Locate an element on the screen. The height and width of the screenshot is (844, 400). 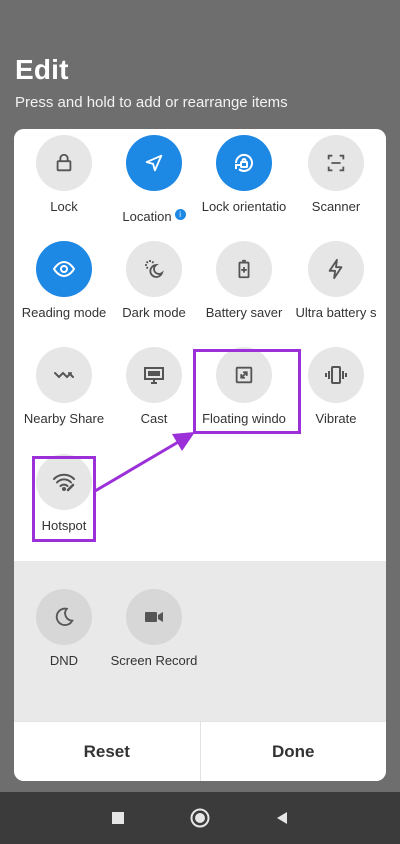
recents-square-icon is located at coordinates (118, 818).